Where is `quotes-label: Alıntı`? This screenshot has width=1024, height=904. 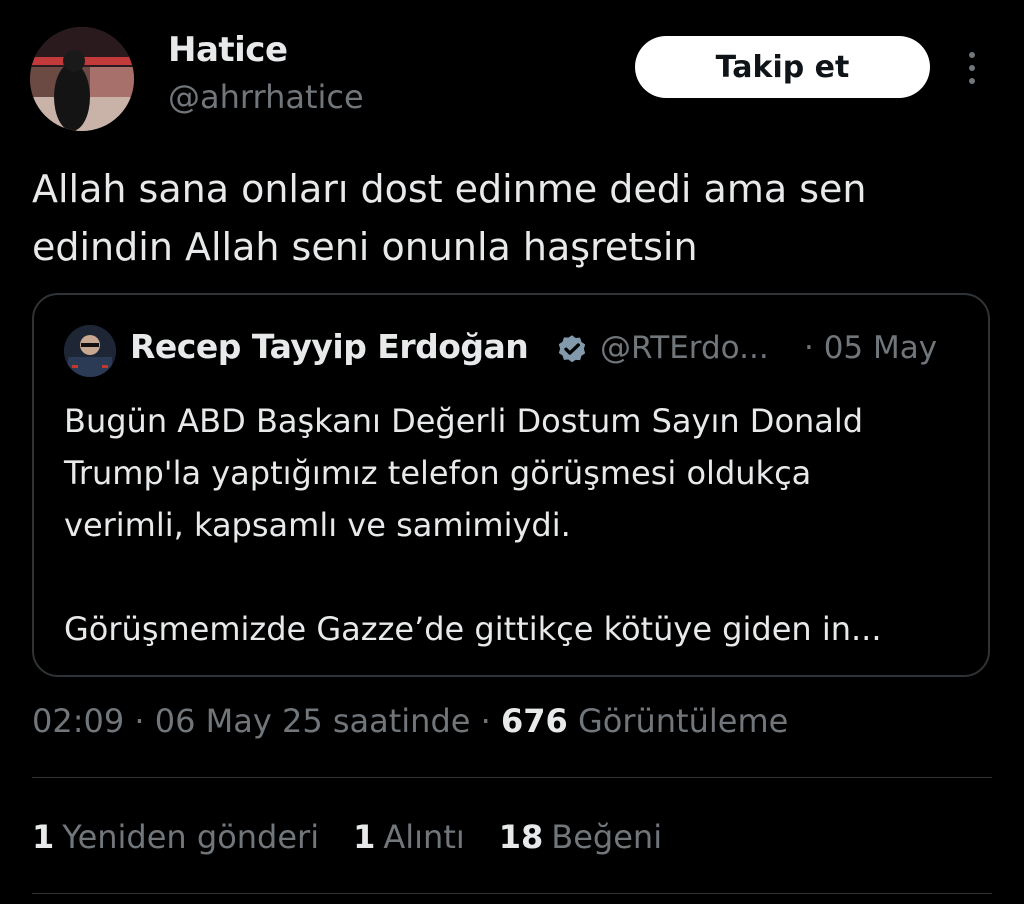
quotes-label: Alıntı is located at coordinates (424, 837).